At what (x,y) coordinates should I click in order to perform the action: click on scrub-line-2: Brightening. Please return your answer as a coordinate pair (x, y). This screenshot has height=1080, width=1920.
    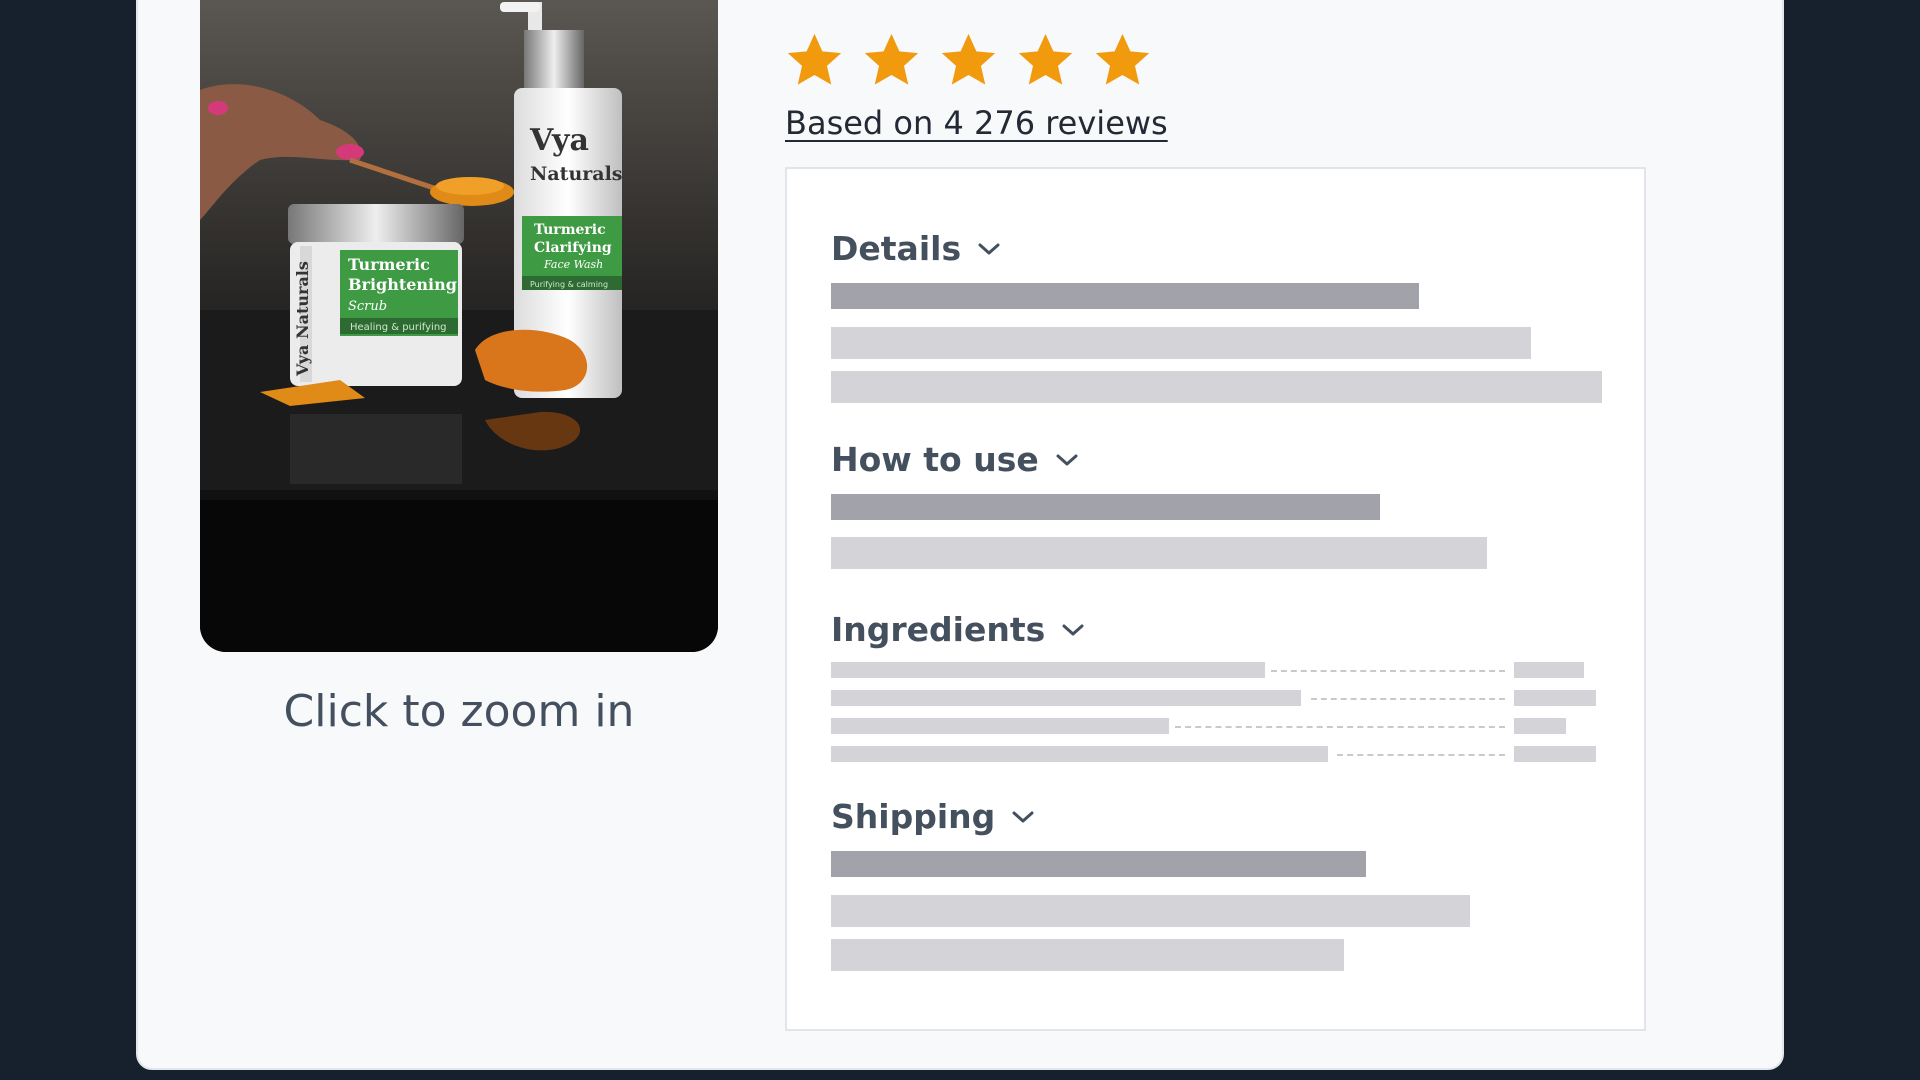
    Looking at the image, I should click on (402, 284).